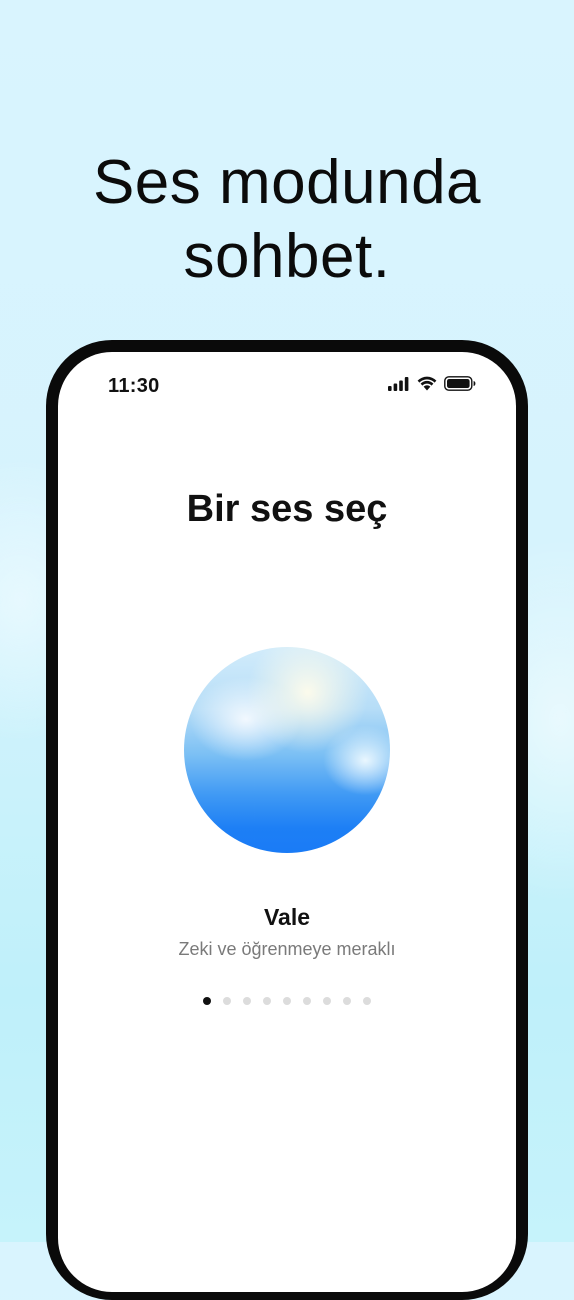 This screenshot has width=574, height=1300. What do you see at coordinates (287, 509) in the screenshot?
I see `page-title: Bir ses seç` at bounding box center [287, 509].